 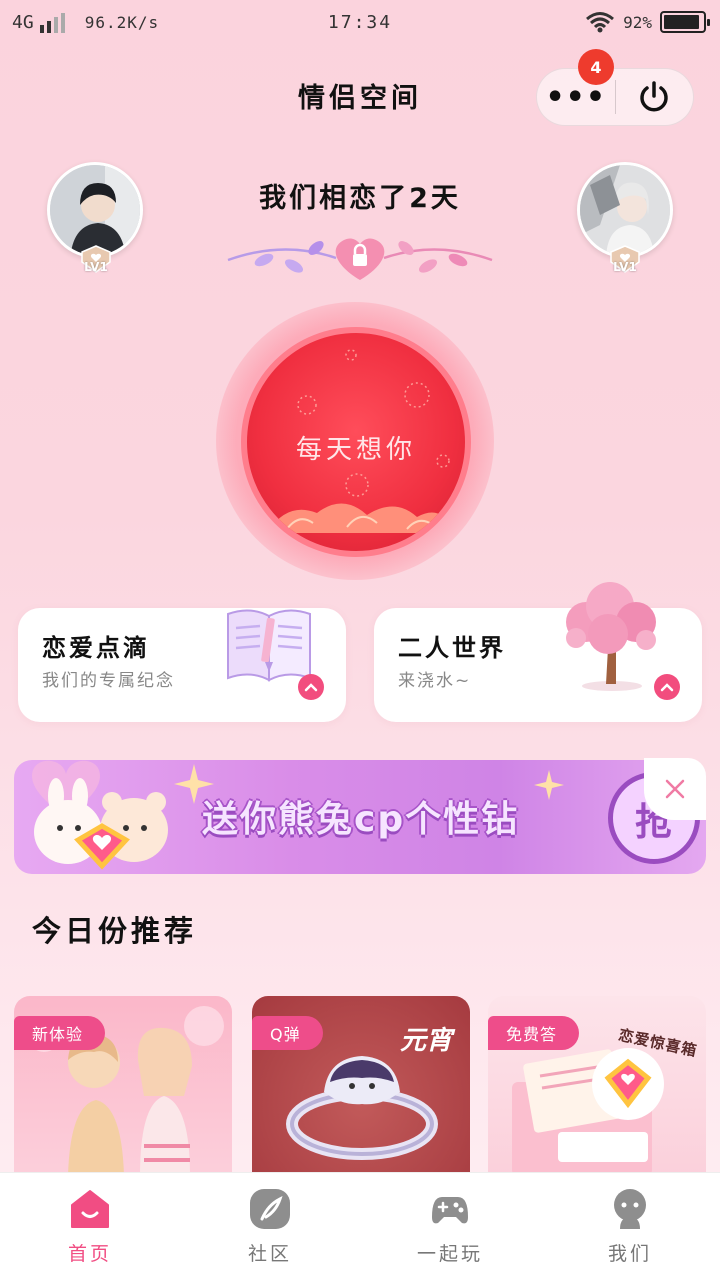 What do you see at coordinates (90, 1209) in the screenshot?
I see `home-icon` at bounding box center [90, 1209].